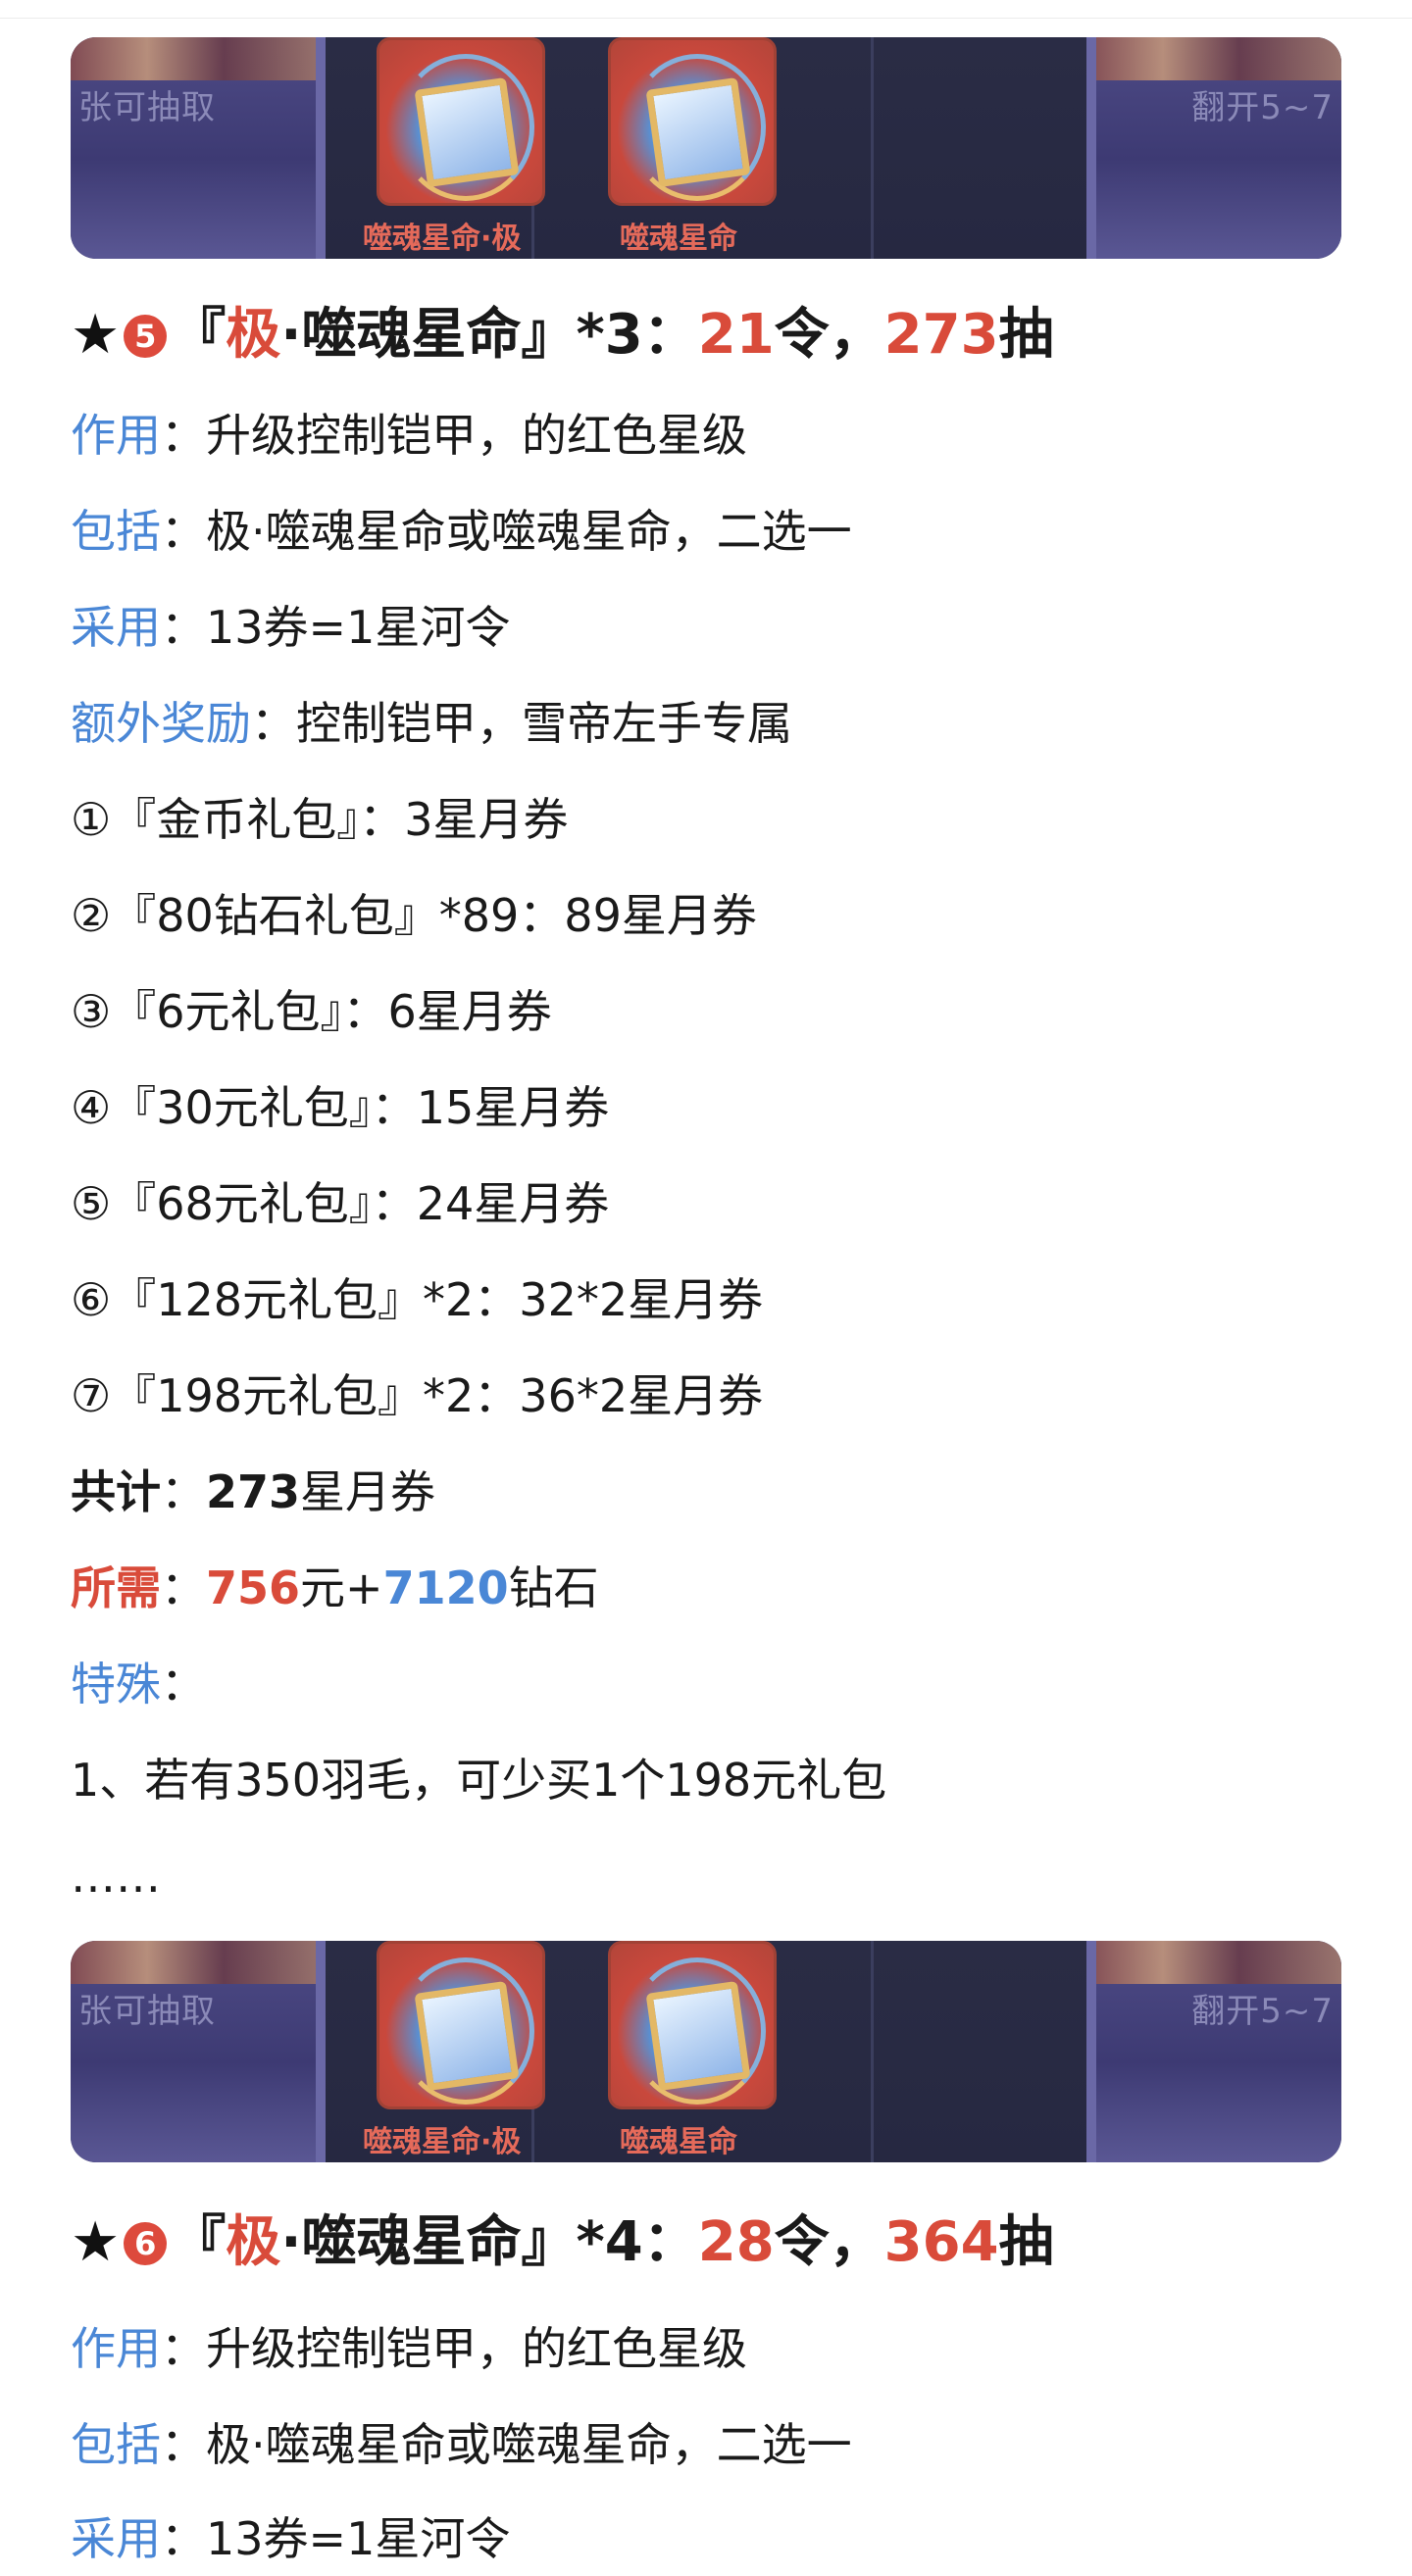 This screenshot has width=1412, height=2576. Describe the element at coordinates (146, 2243) in the screenshot. I see `circled-number-badge: 6` at that location.